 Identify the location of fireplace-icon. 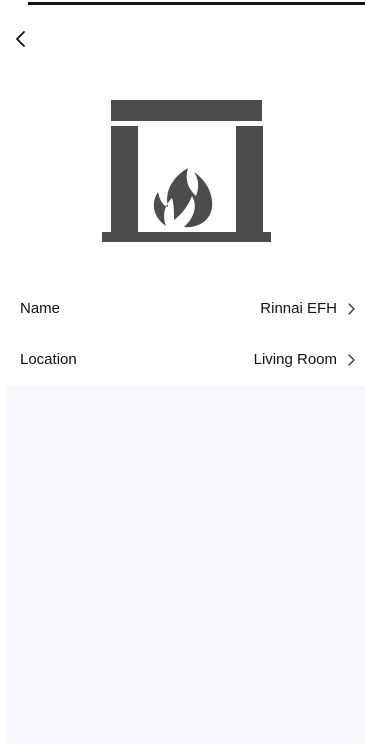
(186, 171).